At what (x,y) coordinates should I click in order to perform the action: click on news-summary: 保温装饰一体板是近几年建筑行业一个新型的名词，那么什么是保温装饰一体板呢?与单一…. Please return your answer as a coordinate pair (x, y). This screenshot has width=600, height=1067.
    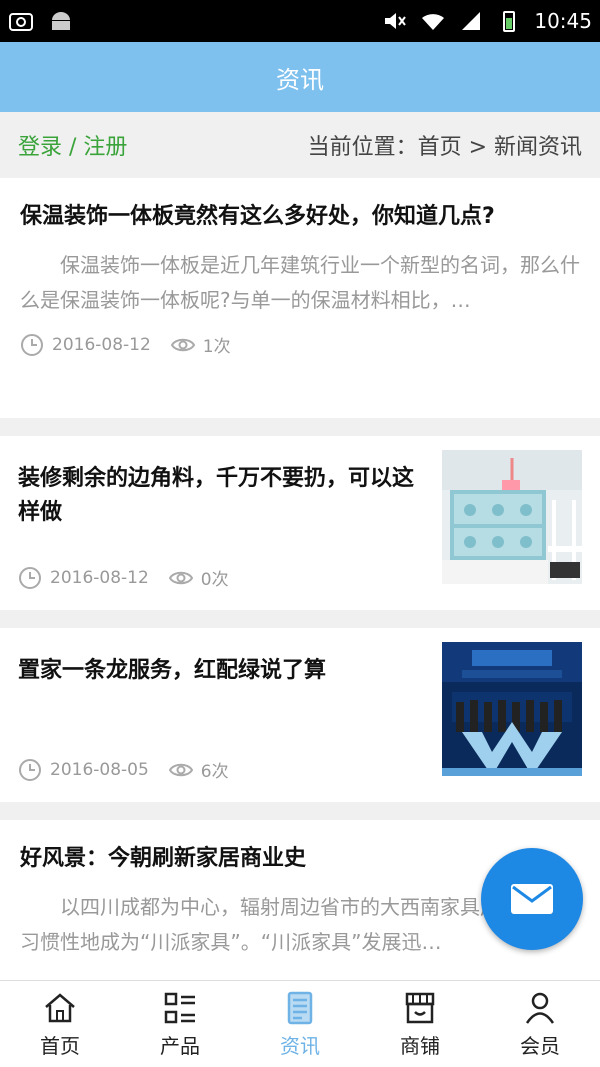
    Looking at the image, I should click on (300, 282).